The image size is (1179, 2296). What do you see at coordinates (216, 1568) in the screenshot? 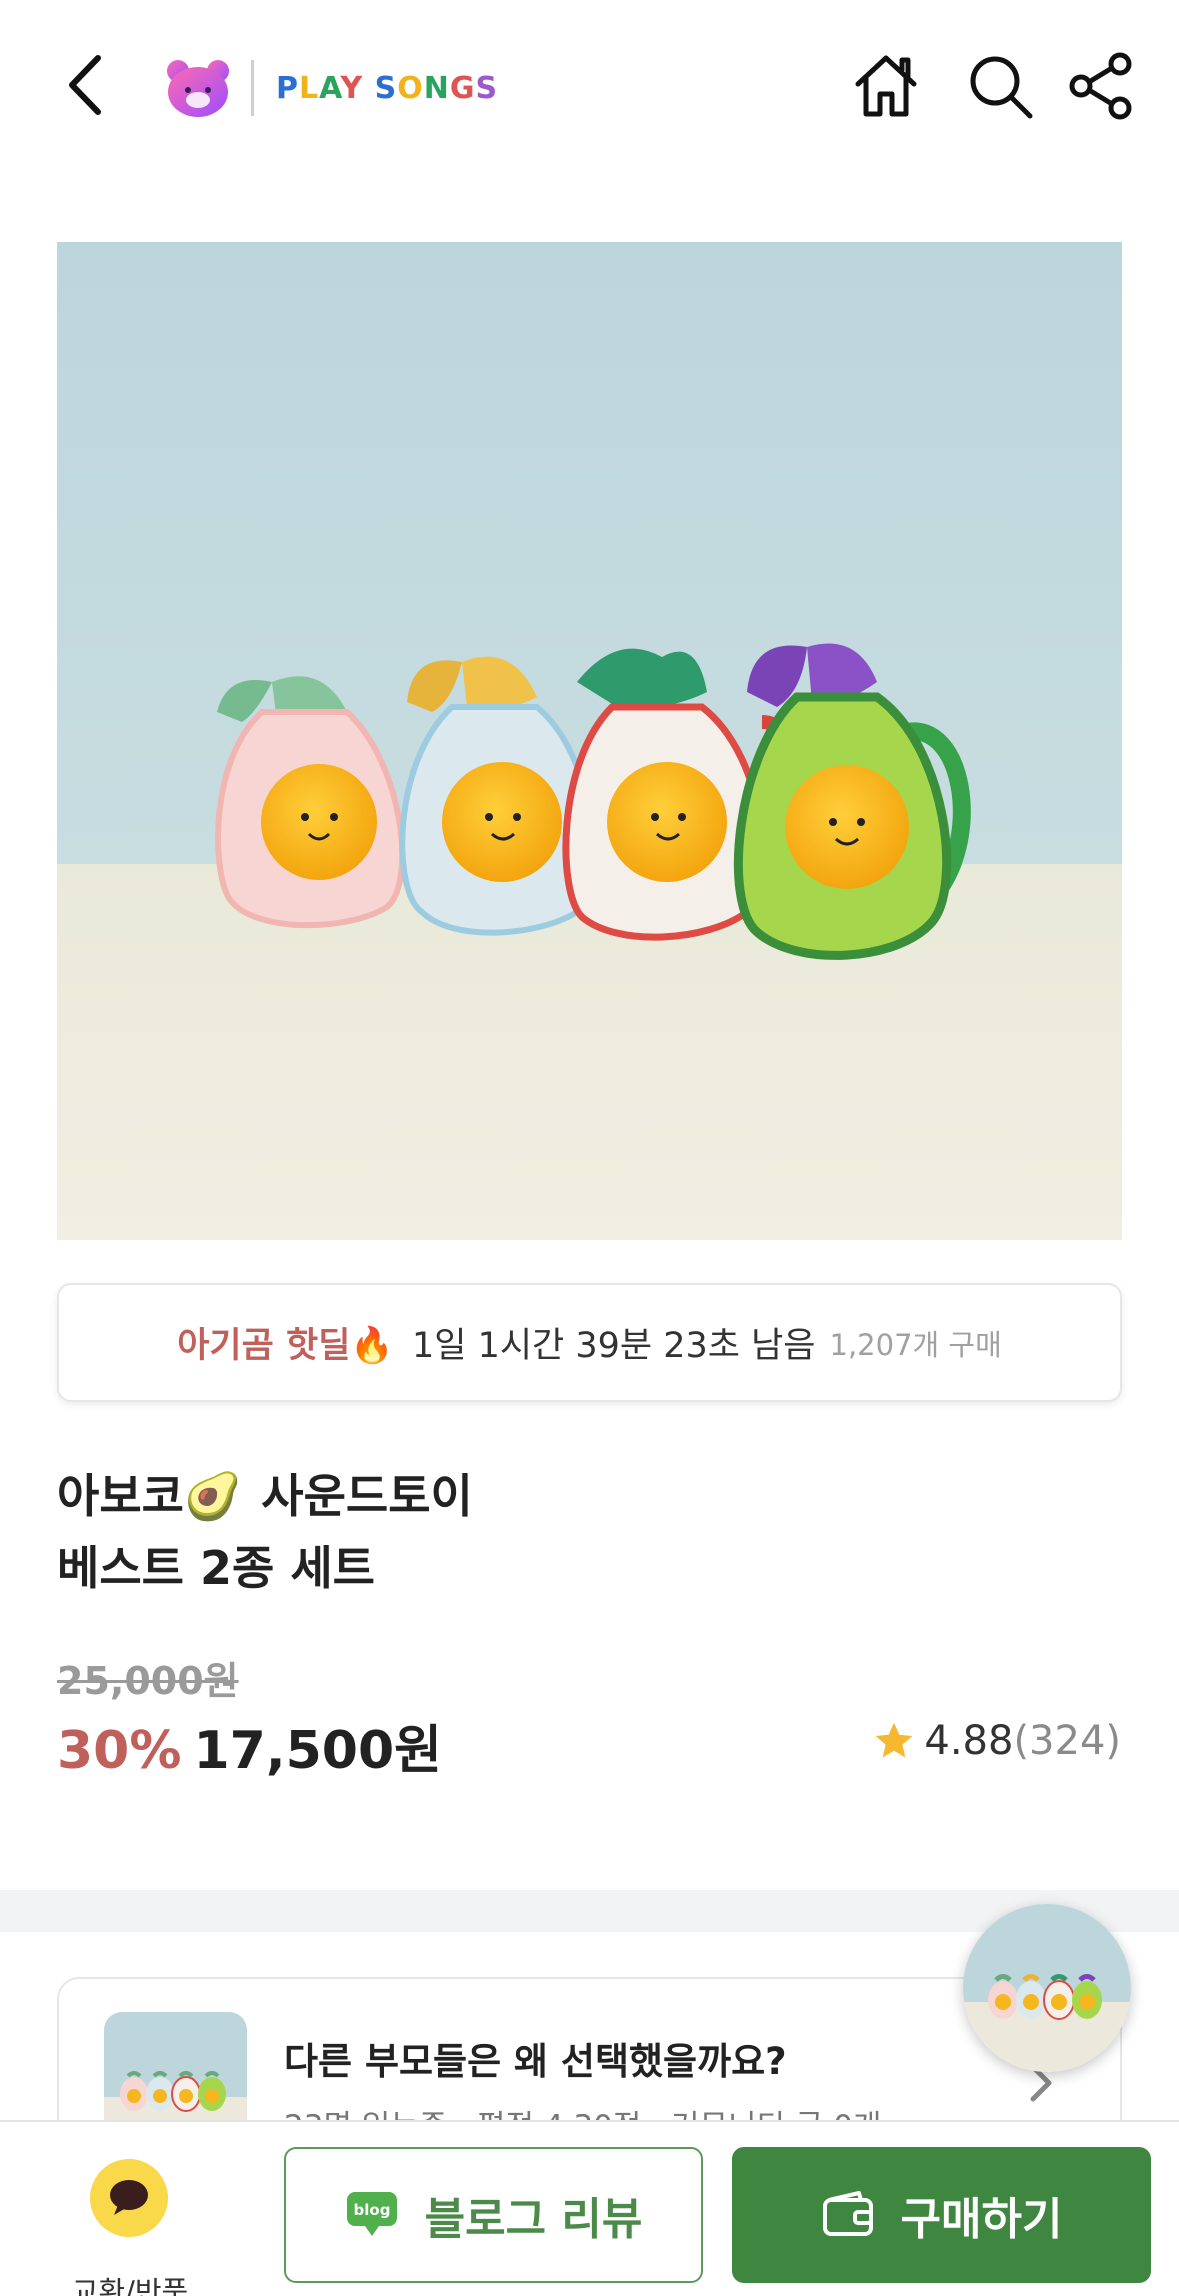
I see `product-title-subtitle: 베스트 2종 세트` at bounding box center [216, 1568].